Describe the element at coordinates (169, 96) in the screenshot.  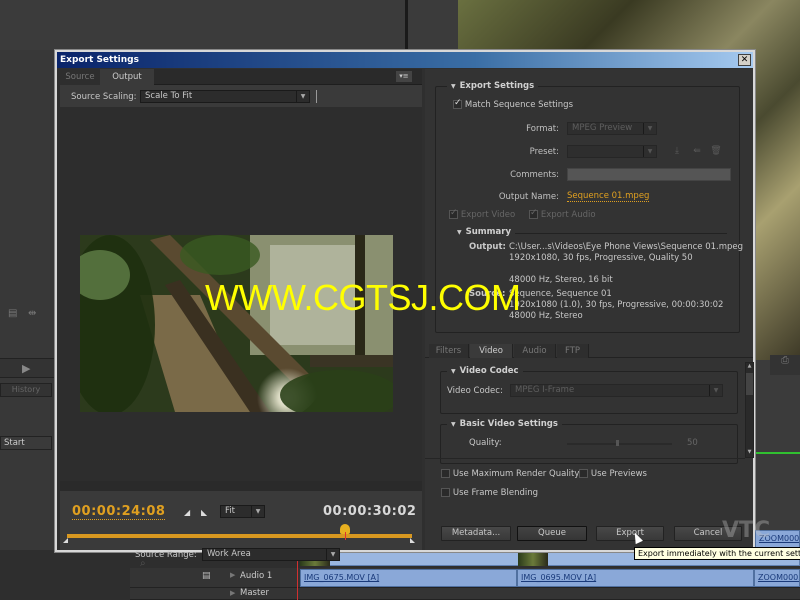
I see `source-scaling-value: Scale To Fit` at that location.